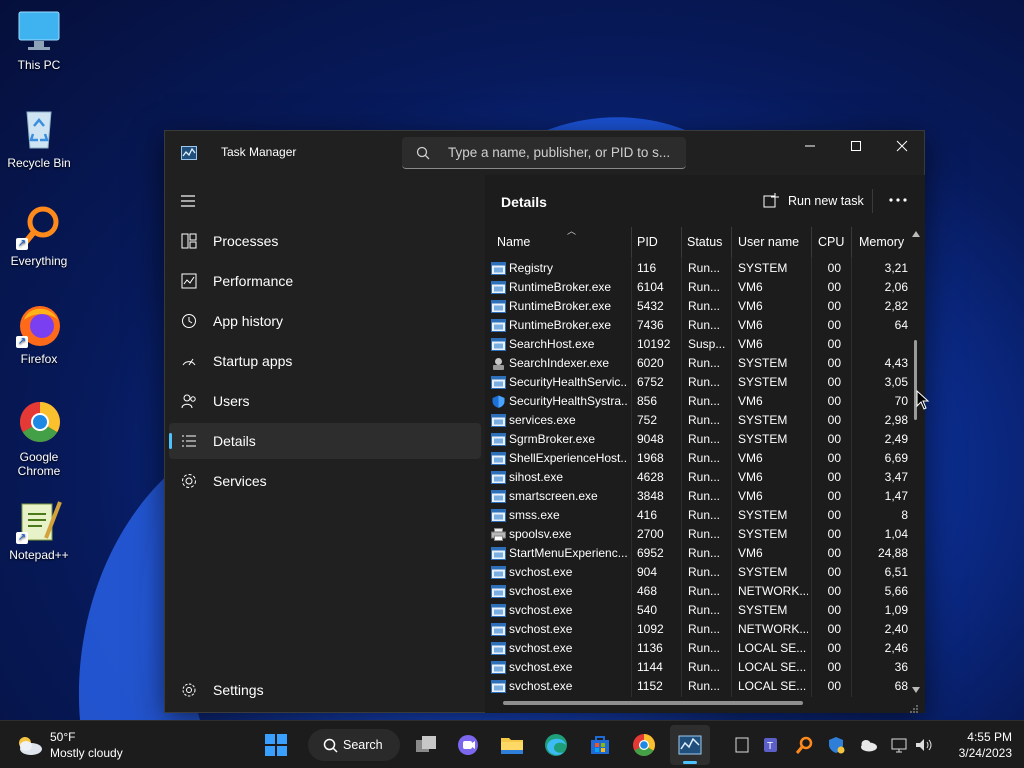  Describe the element at coordinates (559, 363) in the screenshot. I see `name-cell: SearchIndexer.exe` at that location.